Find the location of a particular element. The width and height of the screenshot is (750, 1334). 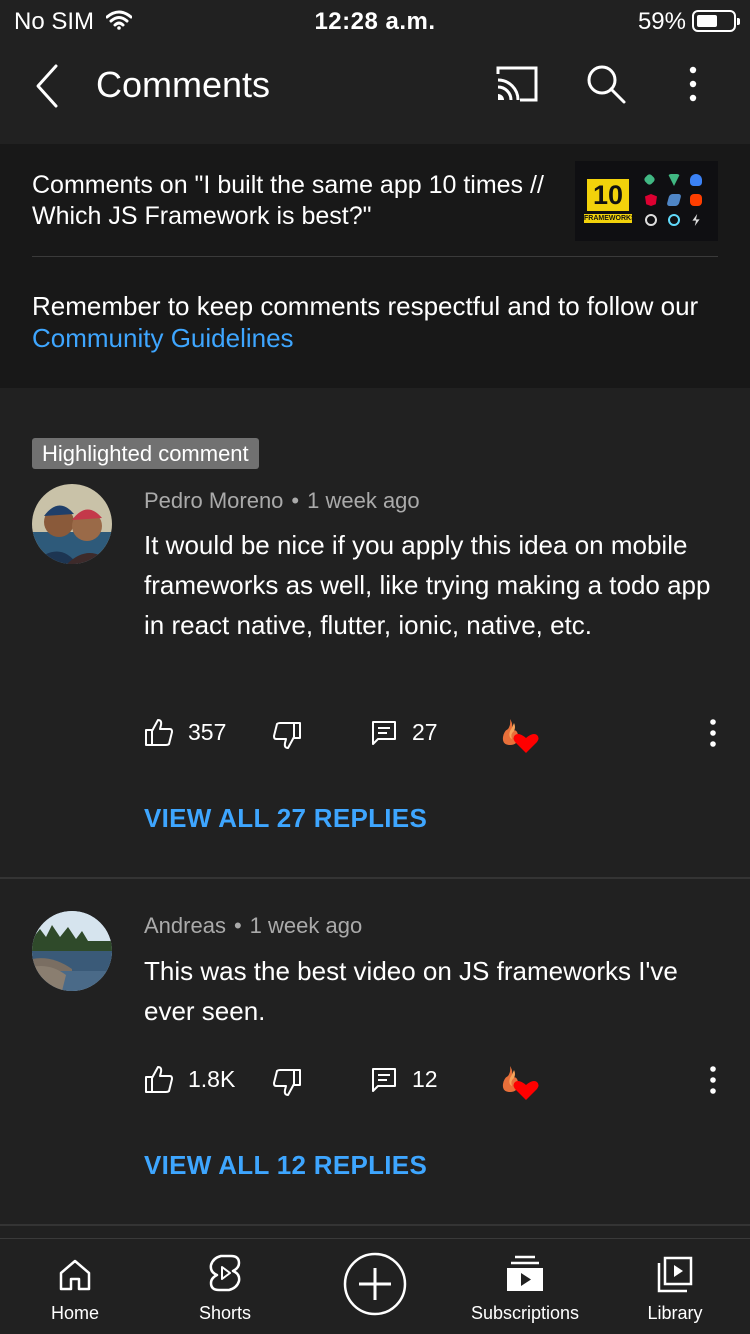

comment-meta: Andreas • 1 week ago is located at coordinates (253, 926).